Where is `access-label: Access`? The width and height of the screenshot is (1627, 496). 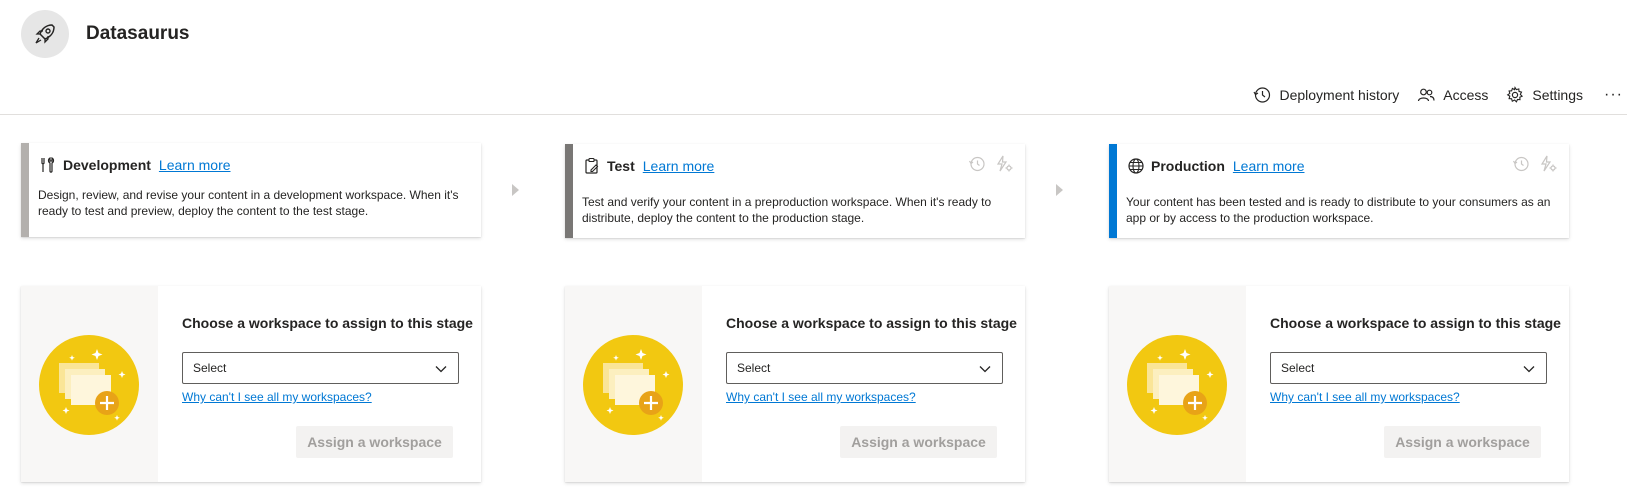
access-label: Access is located at coordinates (1466, 95).